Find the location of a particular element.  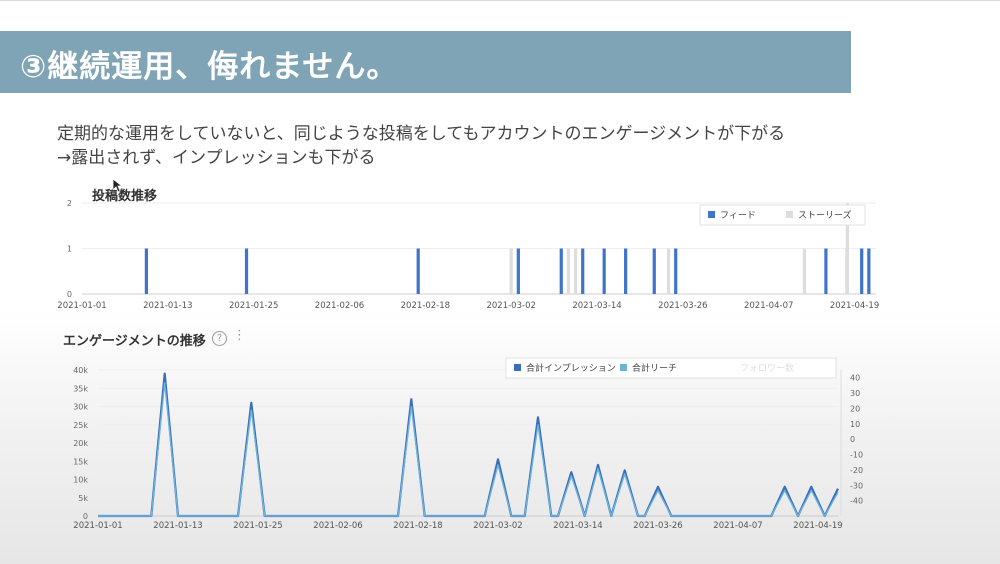

y-left-tick-label: 20k is located at coordinates (80, 443).